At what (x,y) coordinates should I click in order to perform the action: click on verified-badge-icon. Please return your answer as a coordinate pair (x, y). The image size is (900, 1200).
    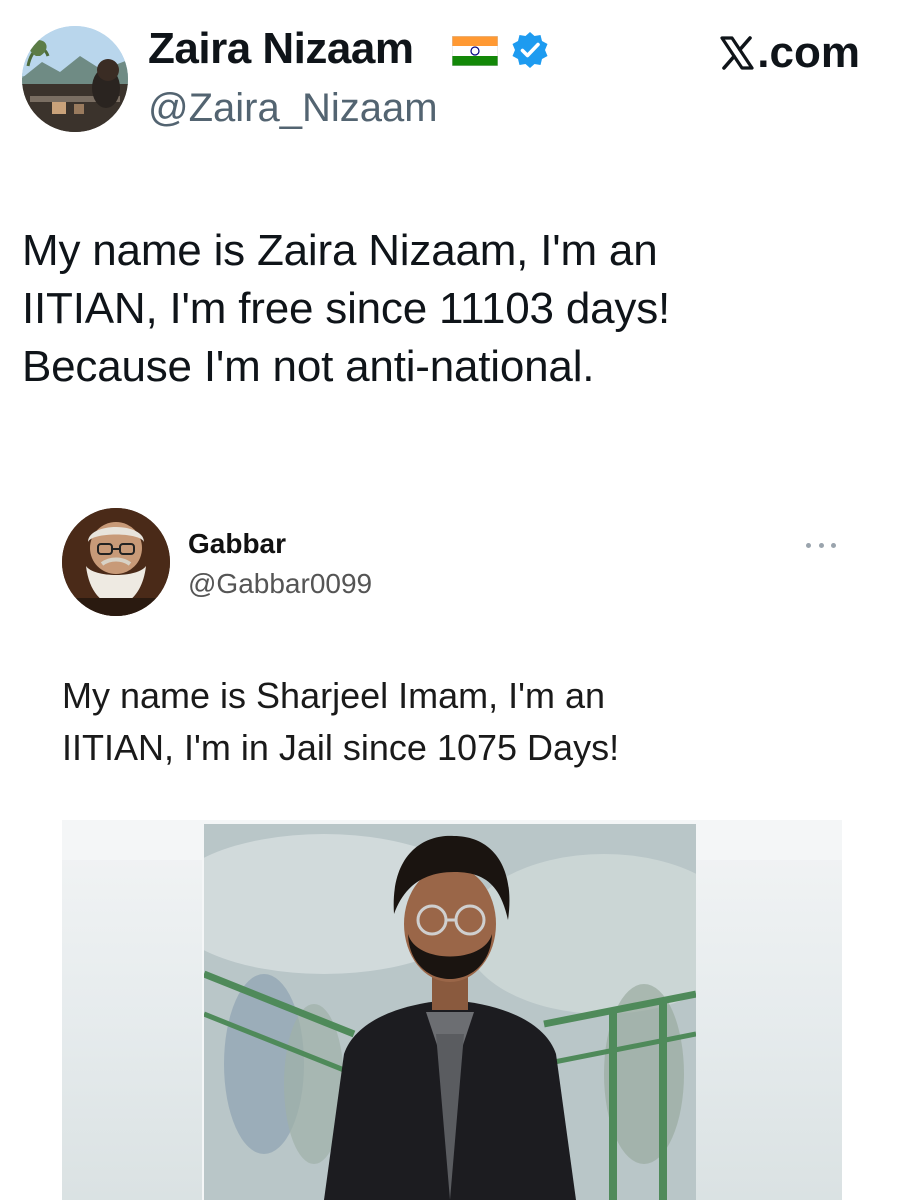
    Looking at the image, I should click on (530, 50).